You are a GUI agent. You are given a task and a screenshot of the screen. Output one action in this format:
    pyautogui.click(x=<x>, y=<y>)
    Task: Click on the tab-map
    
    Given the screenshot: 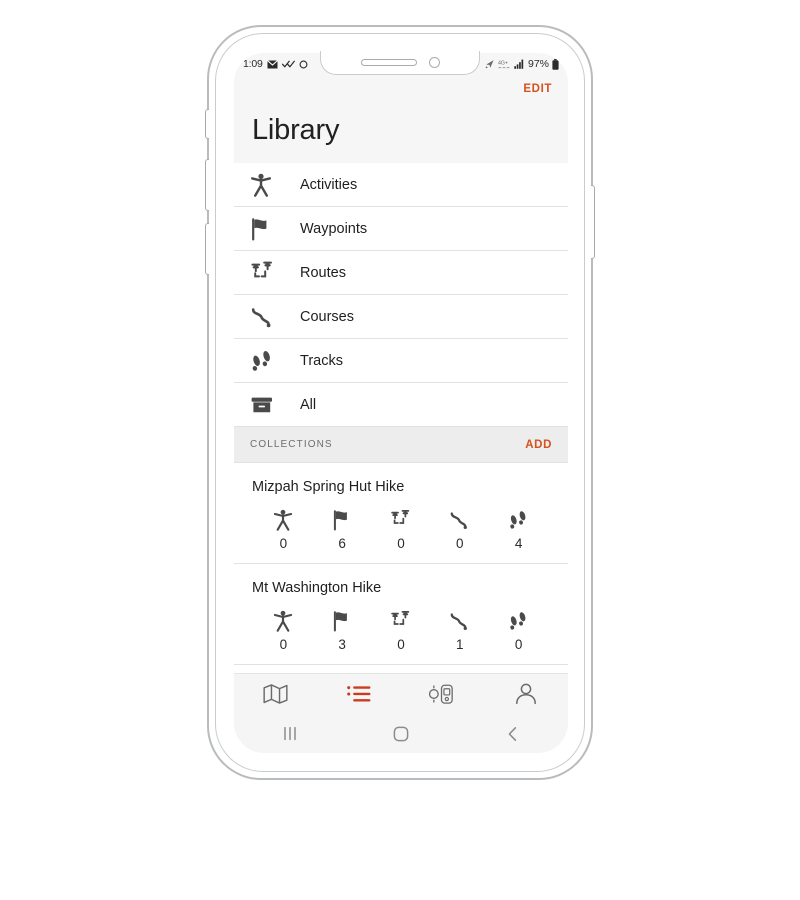 What is the action you would take?
    pyautogui.click(x=276, y=696)
    